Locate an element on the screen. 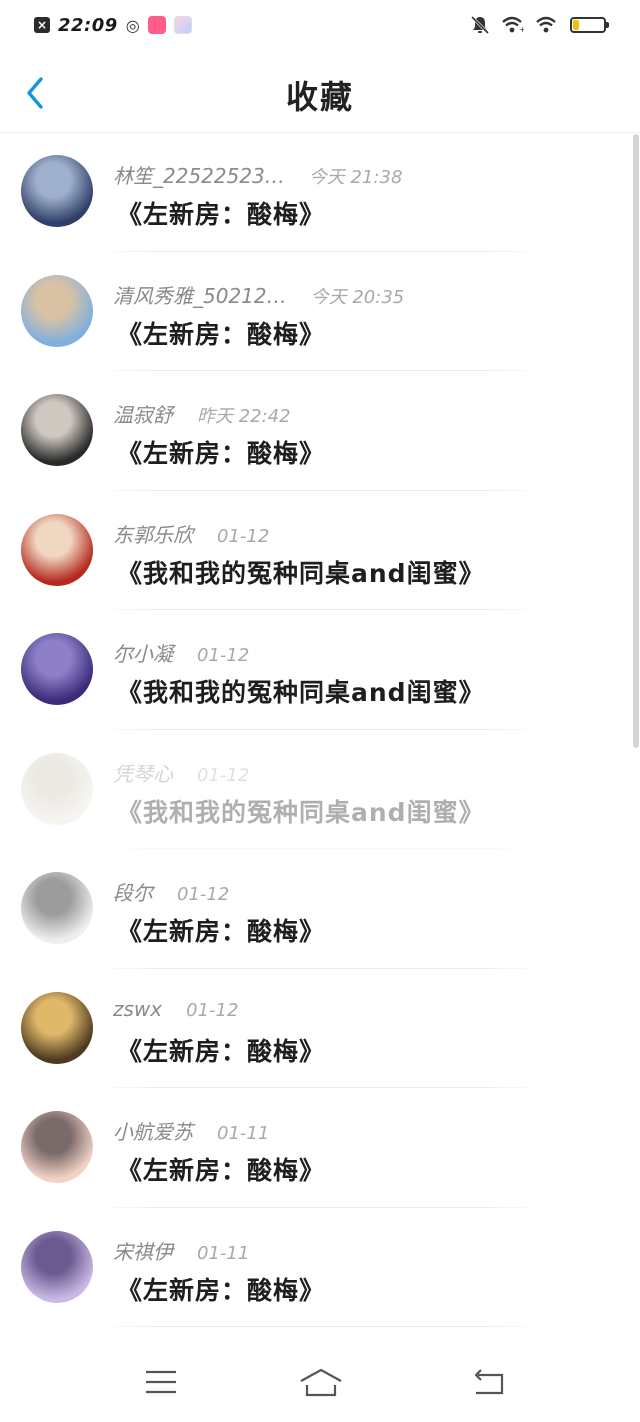  home-button is located at coordinates (321, 1382).